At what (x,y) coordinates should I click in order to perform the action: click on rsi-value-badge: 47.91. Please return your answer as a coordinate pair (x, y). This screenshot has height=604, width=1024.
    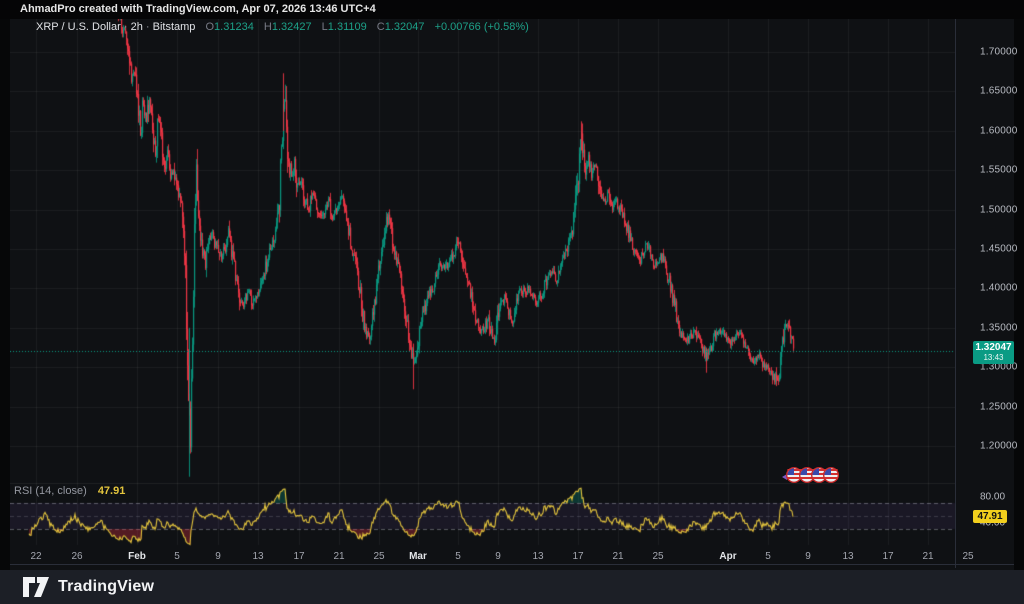
    Looking at the image, I should click on (990, 516).